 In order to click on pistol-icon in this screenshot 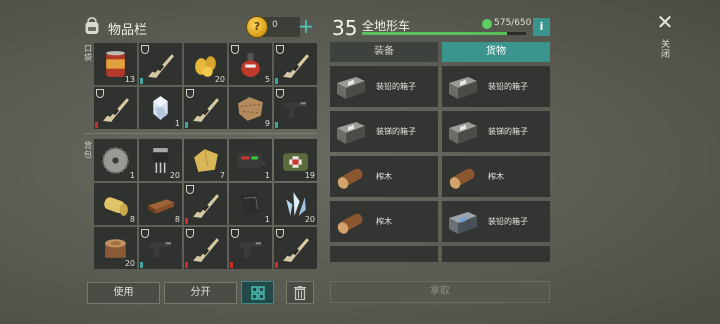, I will do `click(295, 108)`.